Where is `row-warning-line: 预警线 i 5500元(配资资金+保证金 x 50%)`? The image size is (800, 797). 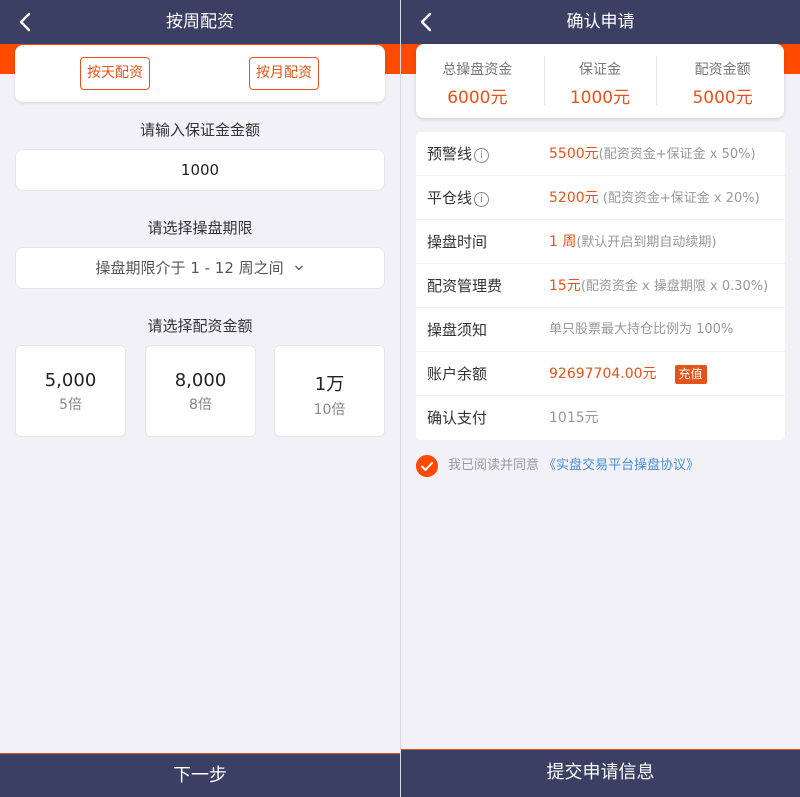
row-warning-line: 预警线 i 5500元(配资资金+保证金 x 50%) is located at coordinates (600, 154).